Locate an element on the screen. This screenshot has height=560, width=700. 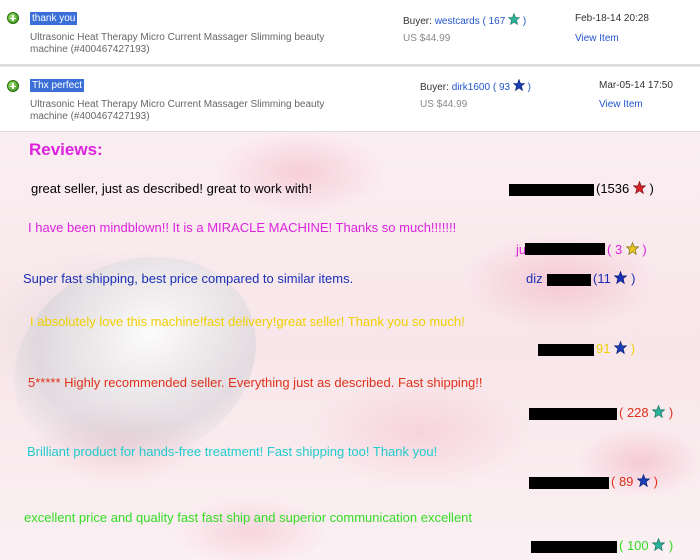
review-user-score: ( 100 ) is located at coordinates (646, 545).